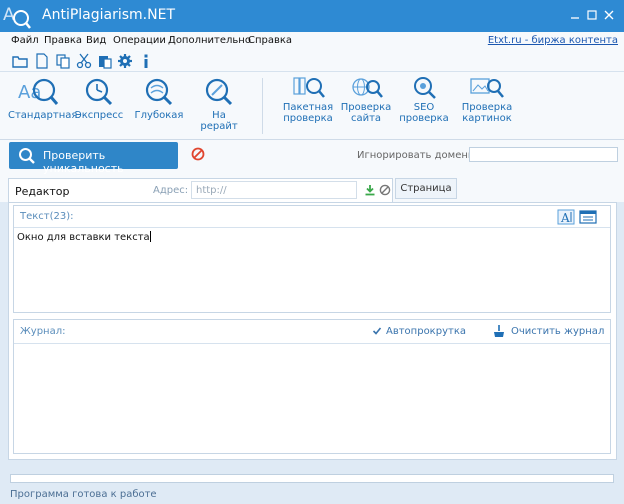  Describe the element at coordinates (308, 118) in the screenshot. I see `batch-check-label-2: проверка` at that location.